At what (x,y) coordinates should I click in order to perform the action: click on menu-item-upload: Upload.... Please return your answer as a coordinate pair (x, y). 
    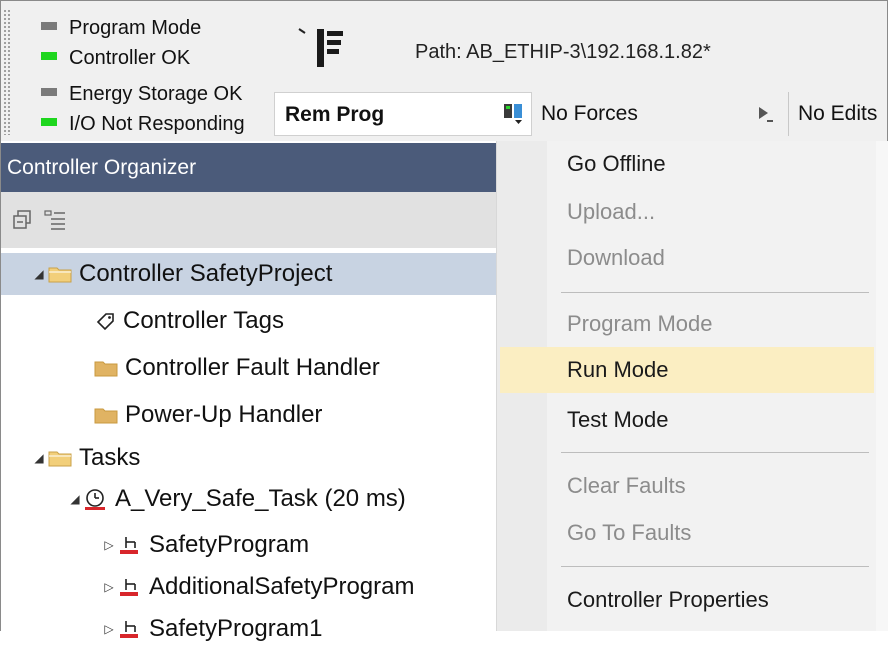
    Looking at the image, I should click on (611, 211).